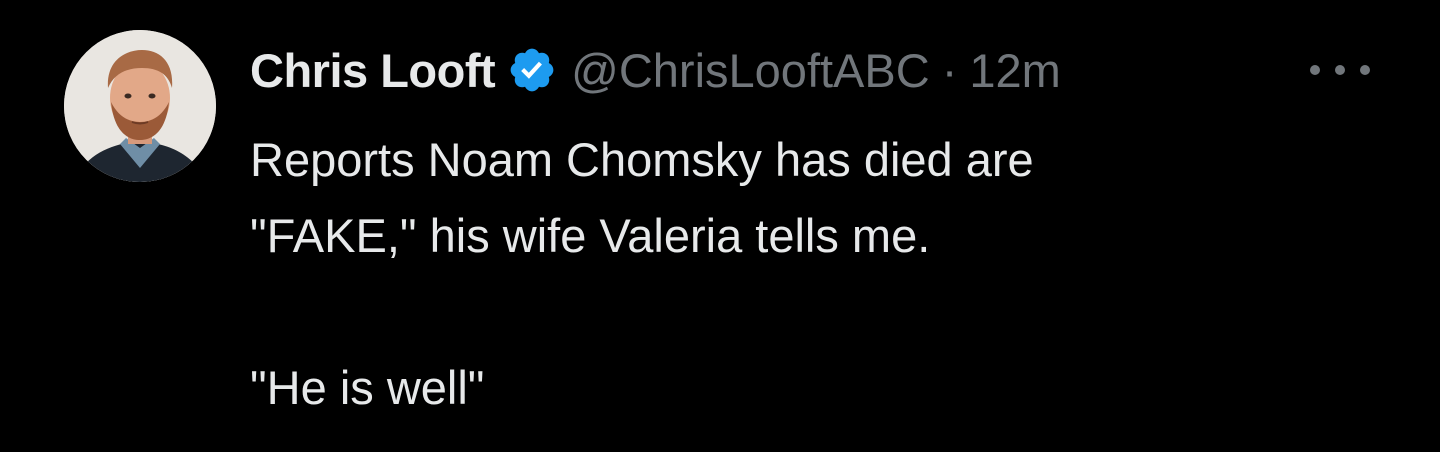  I want to click on tweet-line: Reports Noam Chomsky has died are, so click(642, 159).